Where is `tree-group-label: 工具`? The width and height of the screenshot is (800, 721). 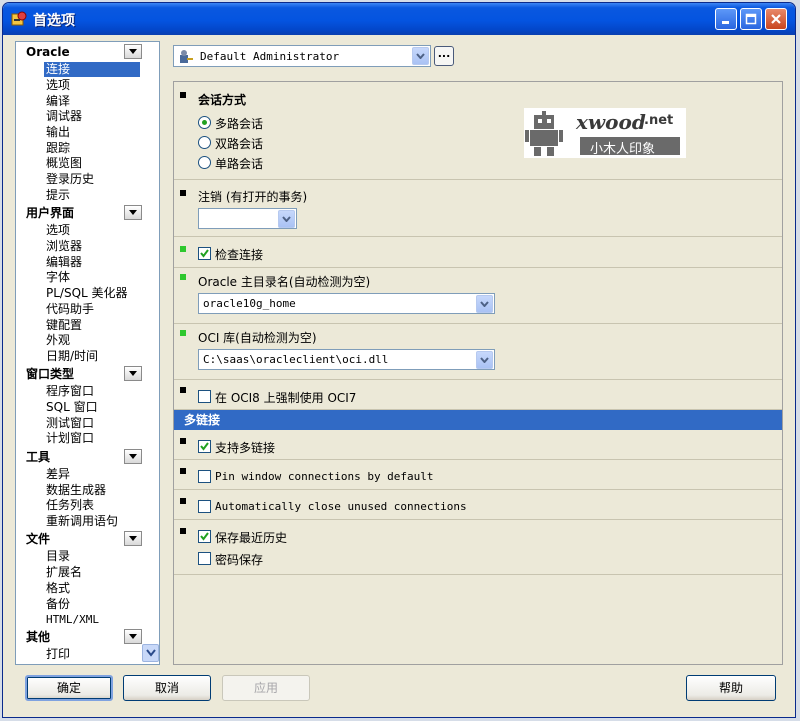
tree-group-label: 工具 is located at coordinates (38, 457).